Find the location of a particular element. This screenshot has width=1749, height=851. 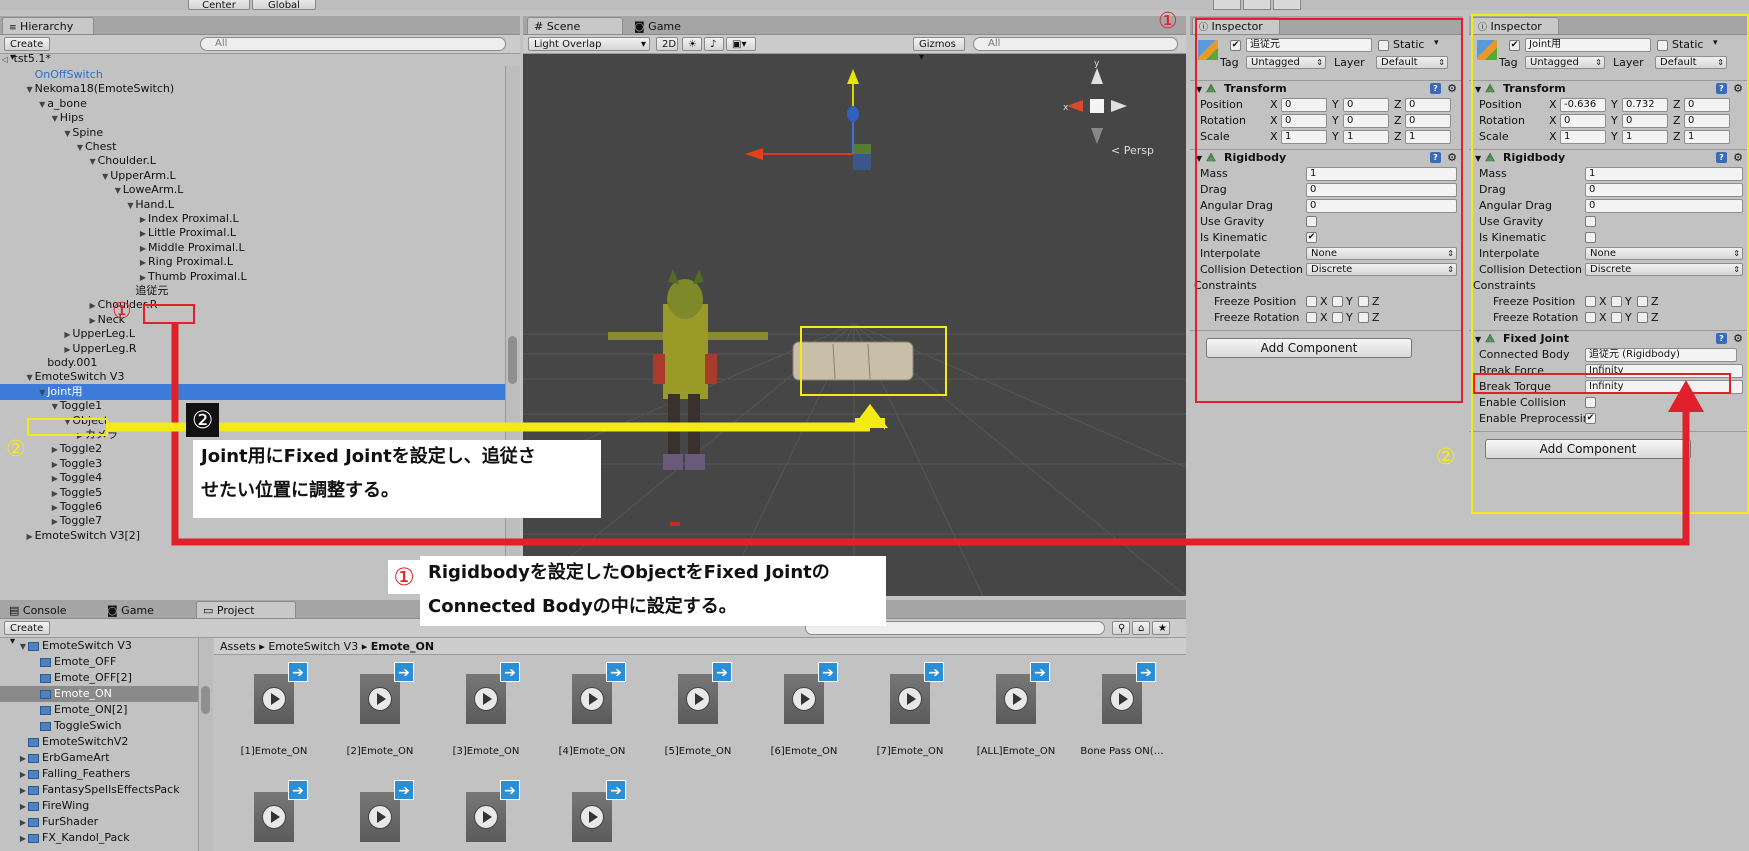

annotation-step1-badge: ① is located at coordinates (404, 577).